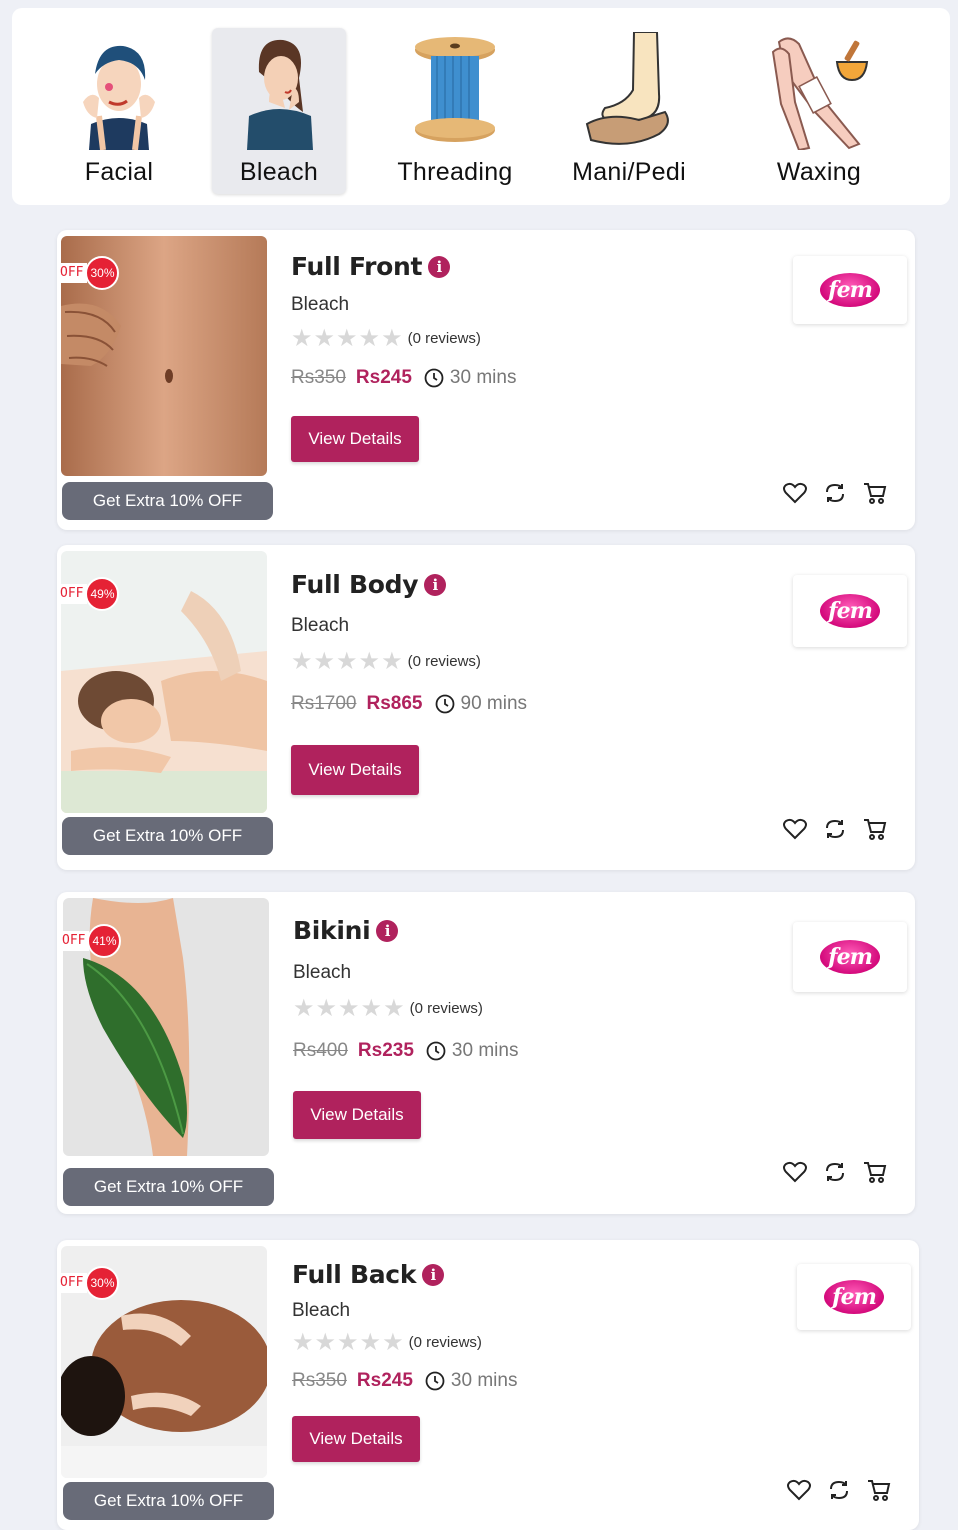  What do you see at coordinates (119, 97) in the screenshot?
I see `facial-icon` at bounding box center [119, 97].